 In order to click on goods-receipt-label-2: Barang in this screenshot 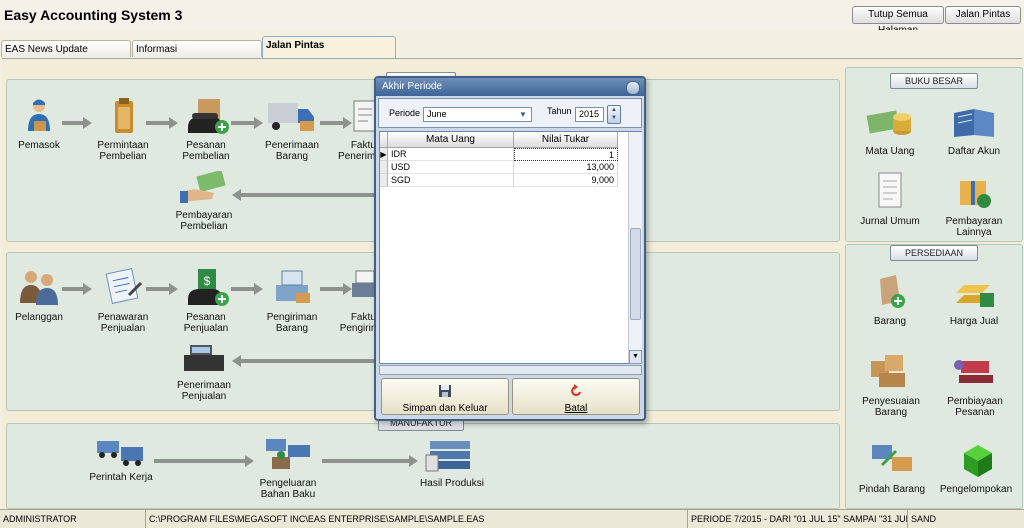, I will do `click(292, 156)`.